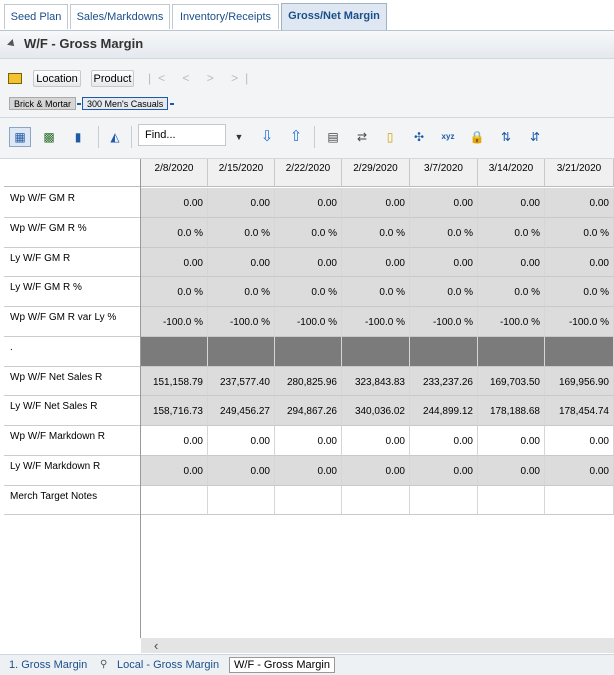 The image size is (614, 675). Describe the element at coordinates (376, 411) in the screenshot. I see `grid-cell: 340,036.02` at that location.